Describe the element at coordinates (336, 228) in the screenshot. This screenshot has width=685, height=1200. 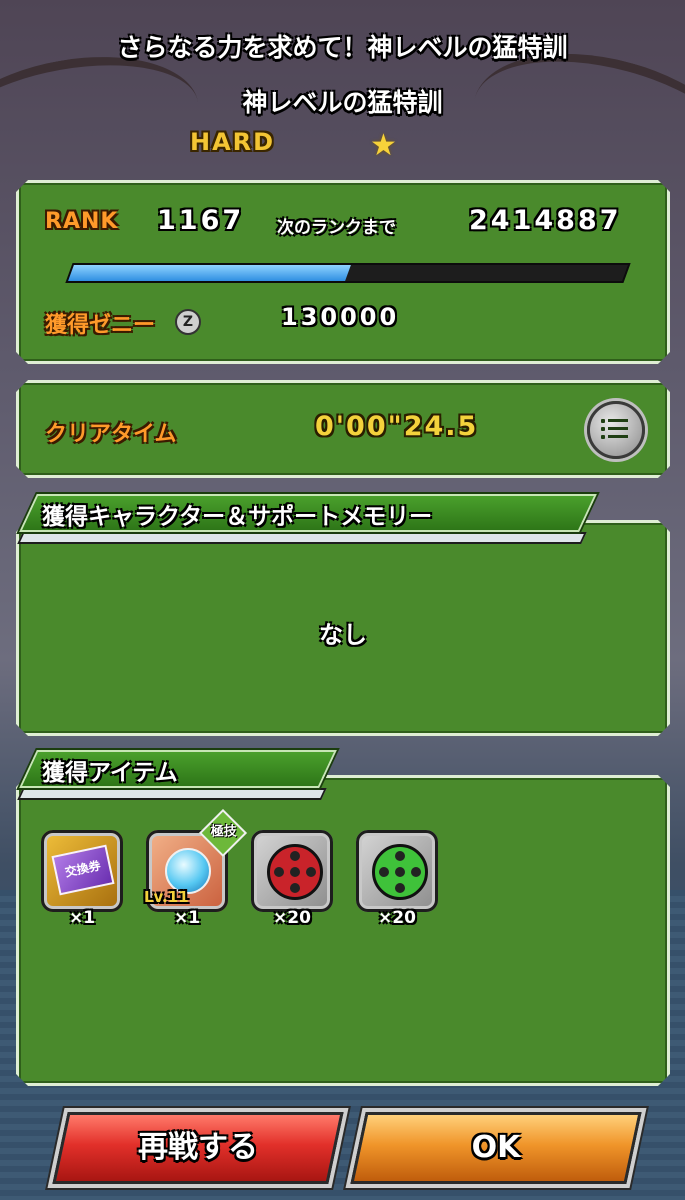
I see `next-rank-label: 次のランクまで` at that location.